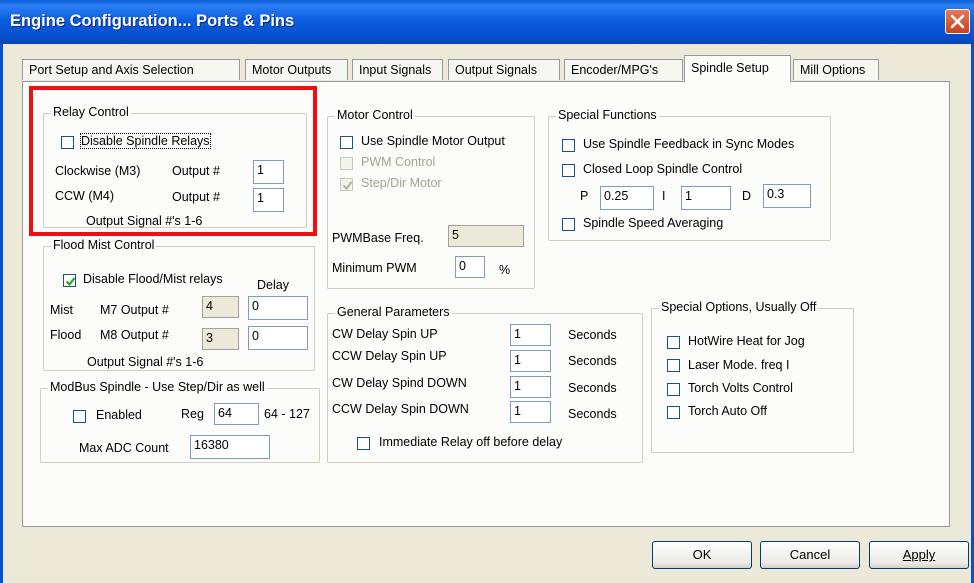  I want to click on torch-volts-checkbox, so click(673, 389).